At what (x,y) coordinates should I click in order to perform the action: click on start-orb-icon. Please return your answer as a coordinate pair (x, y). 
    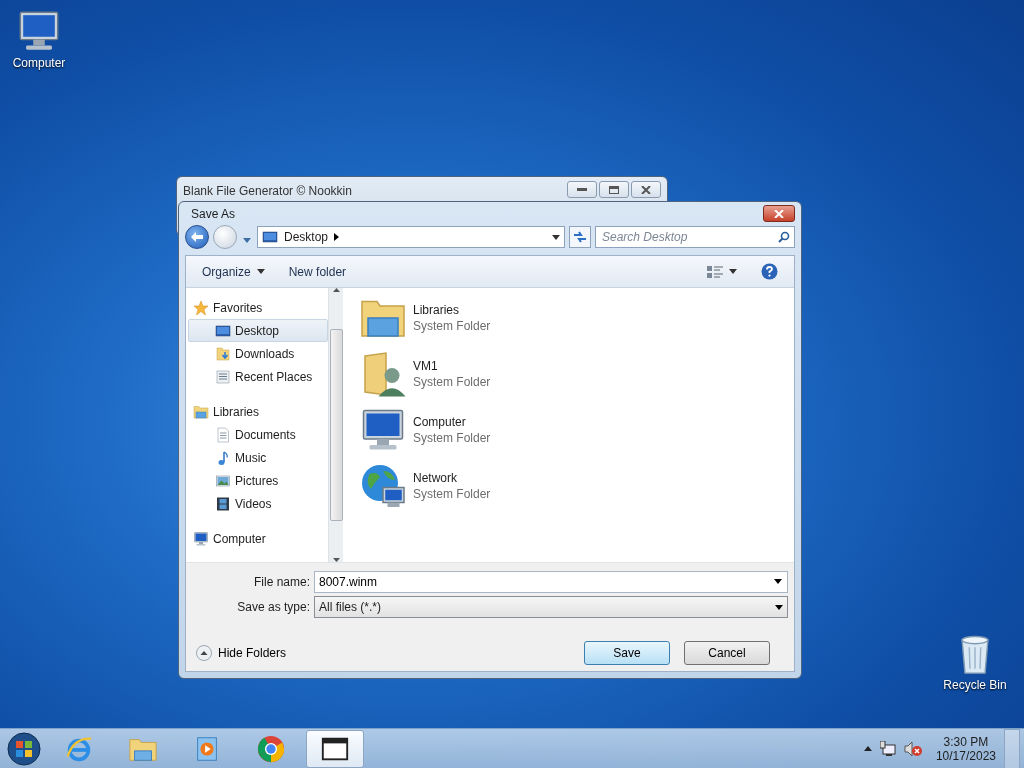
    Looking at the image, I should click on (24, 748).